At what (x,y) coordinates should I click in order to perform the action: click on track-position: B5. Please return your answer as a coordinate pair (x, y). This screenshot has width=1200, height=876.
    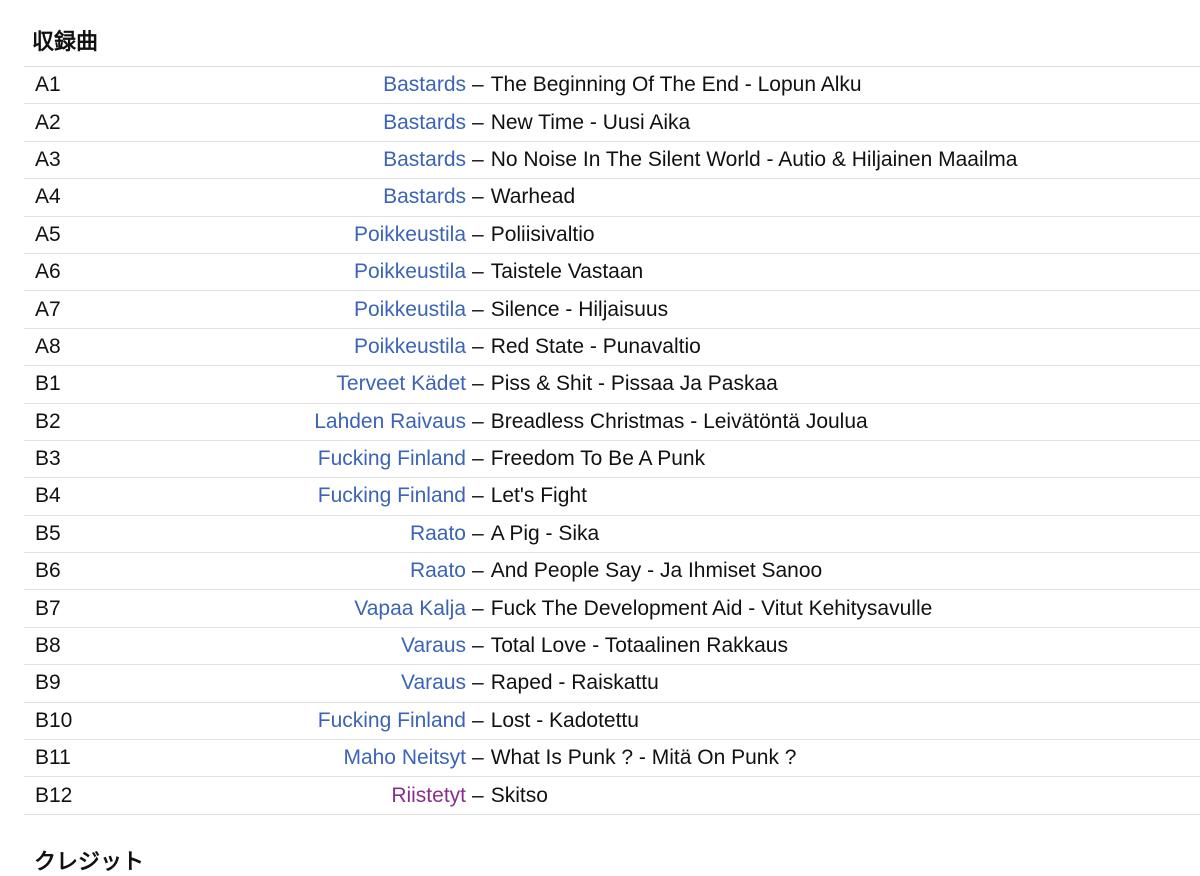
    Looking at the image, I should click on (48, 533).